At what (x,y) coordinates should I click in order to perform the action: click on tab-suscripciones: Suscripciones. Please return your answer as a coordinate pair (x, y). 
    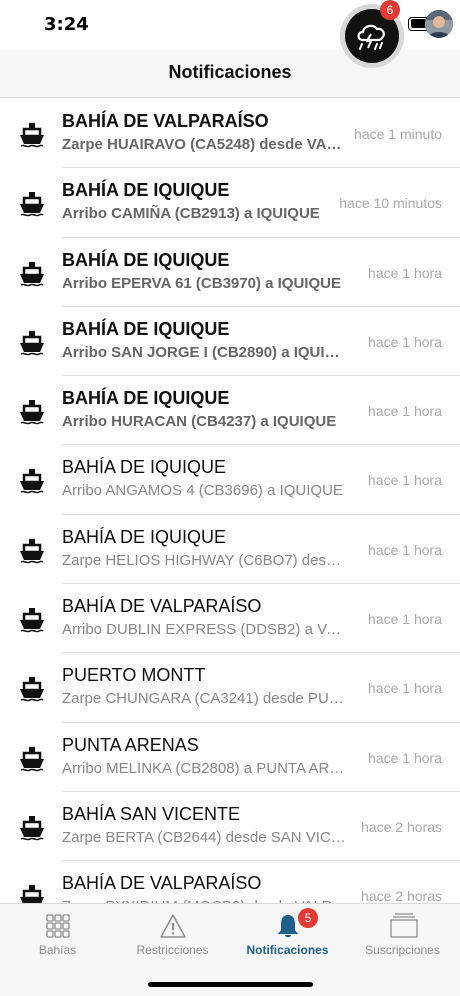
    Looking at the image, I should click on (402, 934).